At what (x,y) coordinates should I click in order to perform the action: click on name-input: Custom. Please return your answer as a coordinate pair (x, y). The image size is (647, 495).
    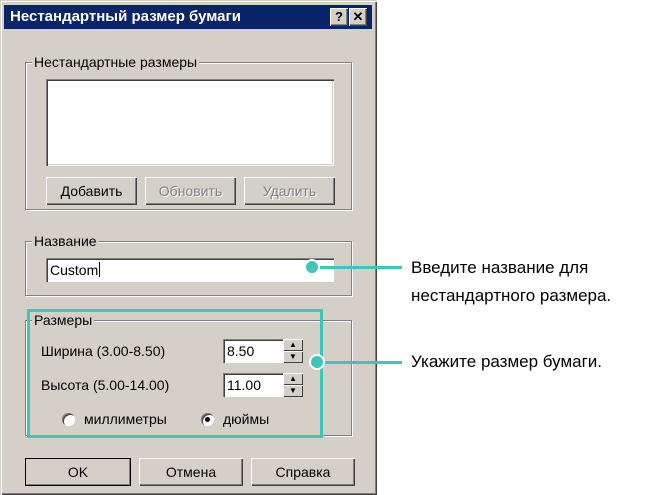
    Looking at the image, I should click on (190, 270).